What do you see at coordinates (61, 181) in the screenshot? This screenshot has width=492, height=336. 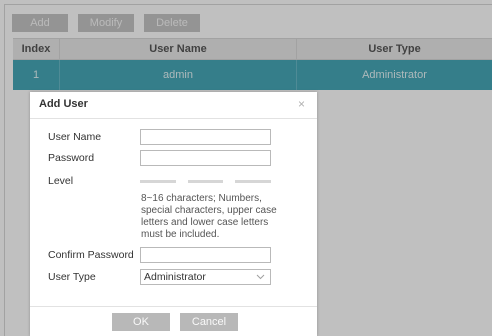 I see `level-label: Level` at bounding box center [61, 181].